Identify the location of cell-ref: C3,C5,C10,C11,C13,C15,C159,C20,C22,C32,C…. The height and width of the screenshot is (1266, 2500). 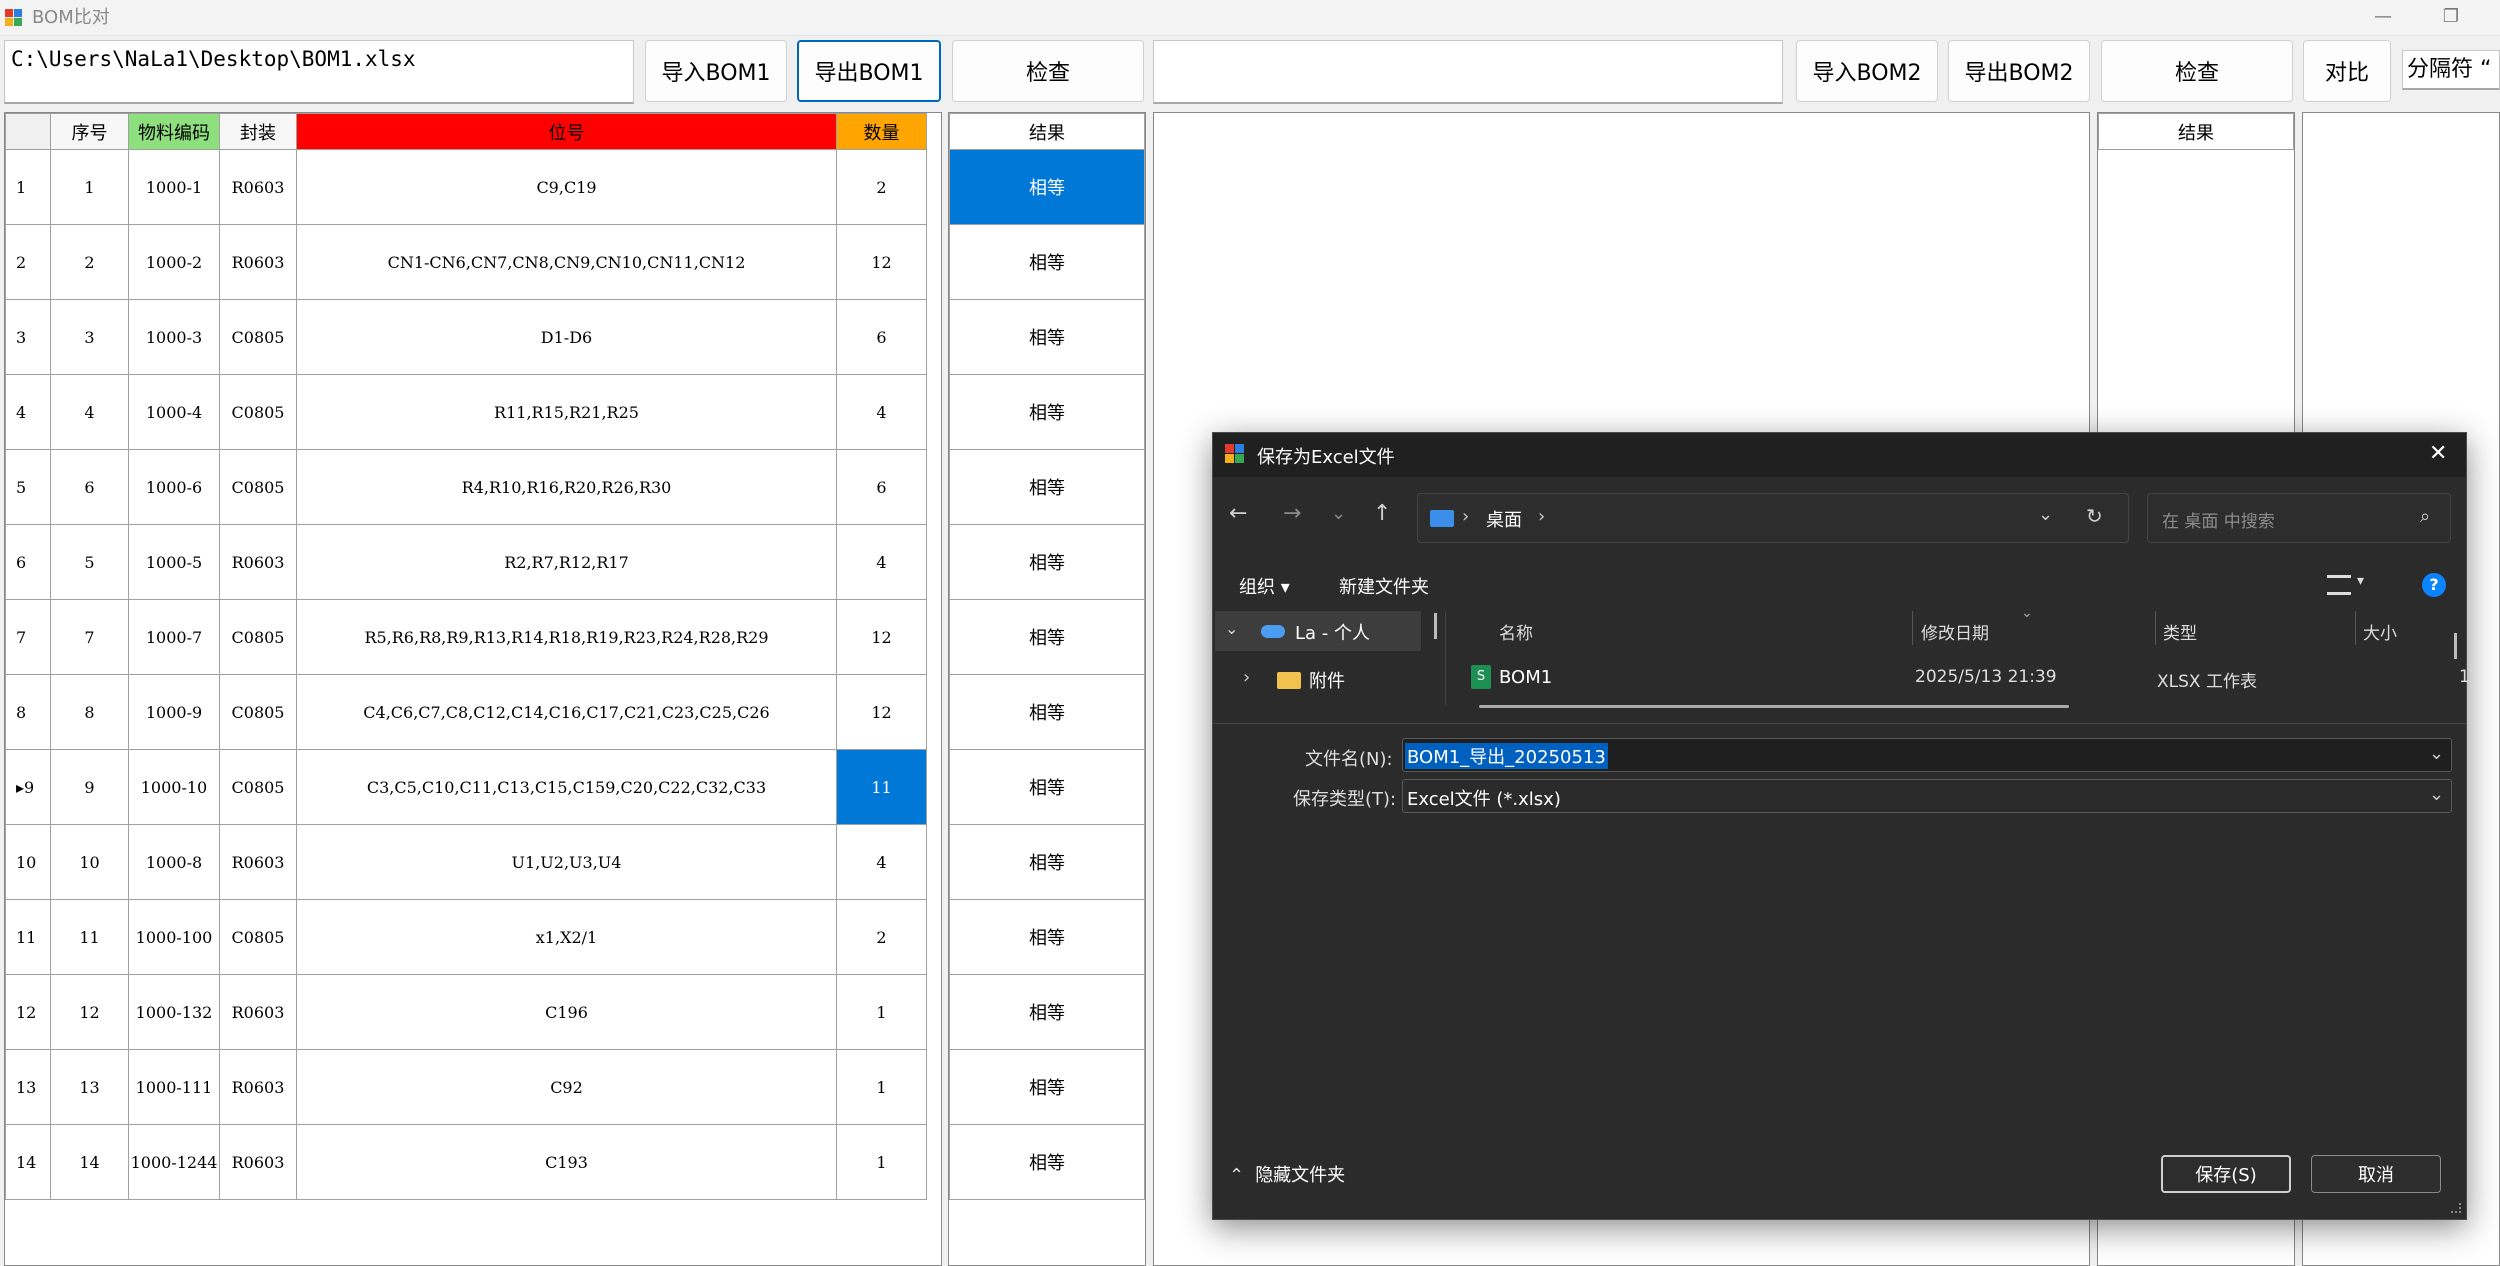
(566, 787).